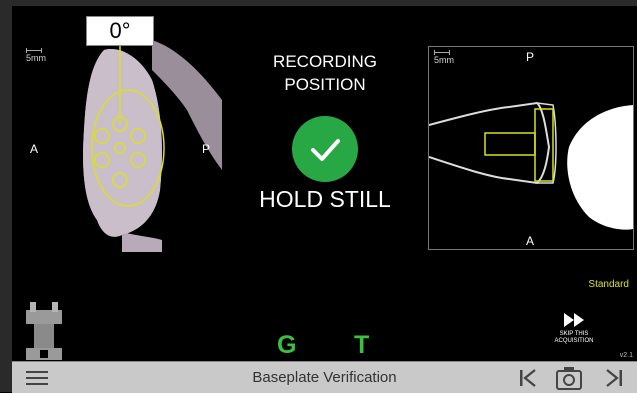 This screenshot has width=637, height=393. What do you see at coordinates (6, 196) in the screenshot?
I see `device-bezel-left` at bounding box center [6, 196].